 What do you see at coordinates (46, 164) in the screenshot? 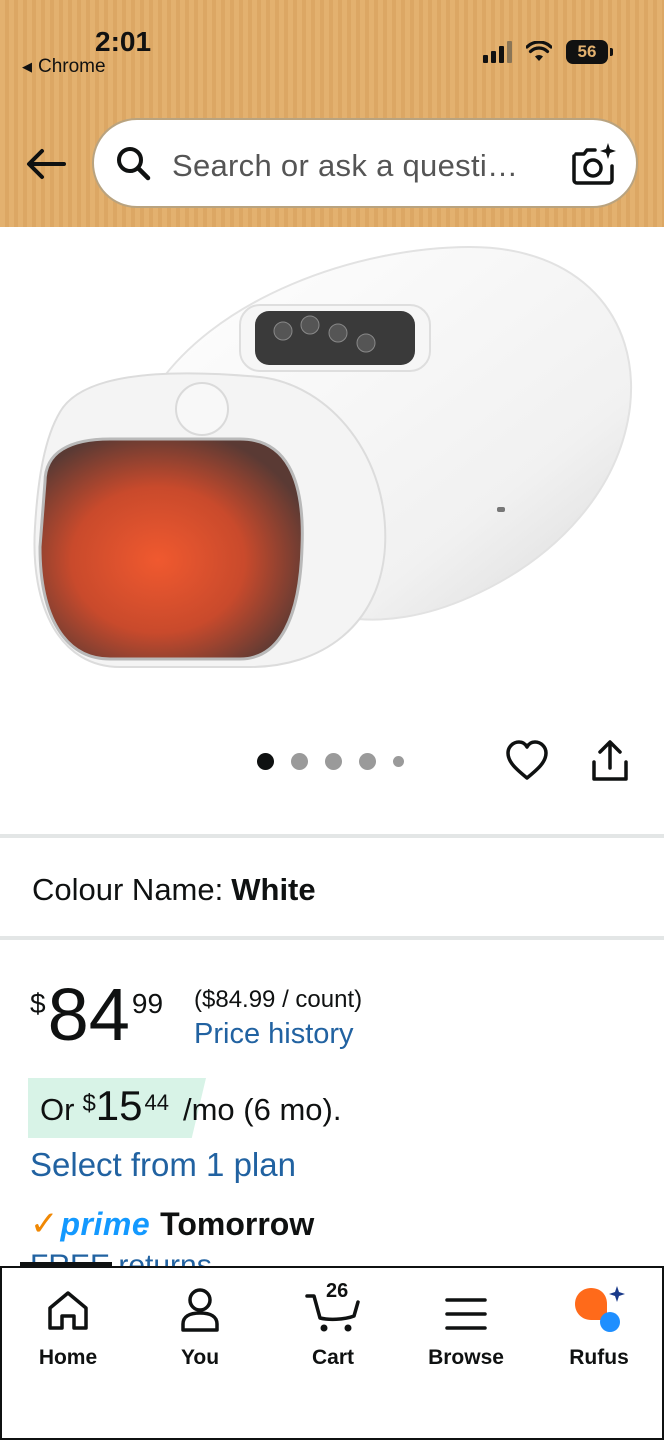
I see `back-arrow-icon` at bounding box center [46, 164].